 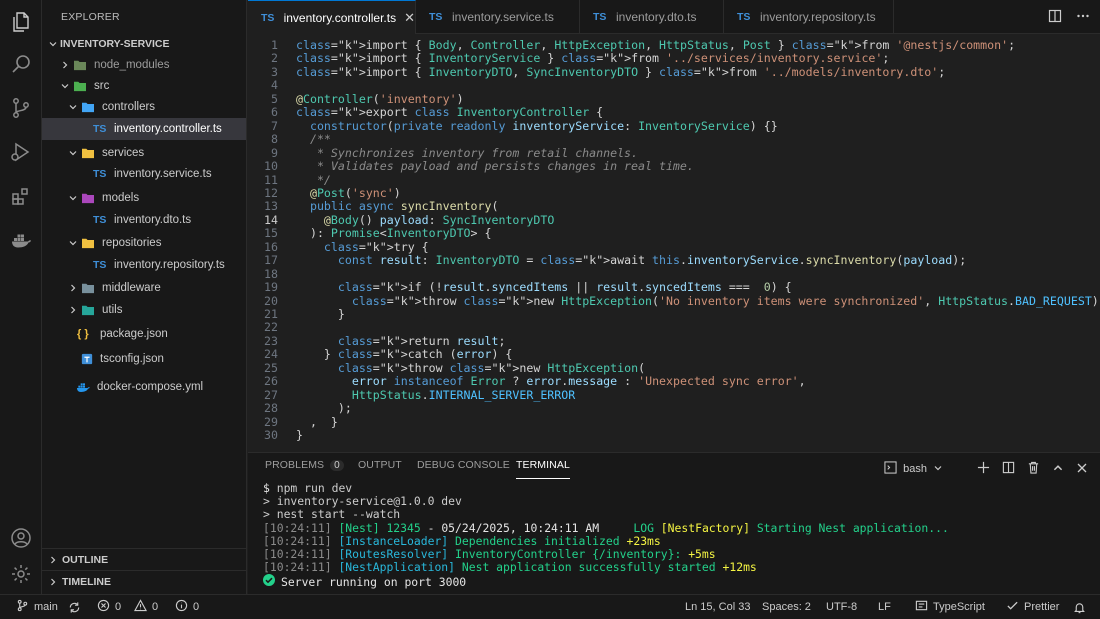 I want to click on tab-label: PROBLEMS, so click(x=295, y=465).